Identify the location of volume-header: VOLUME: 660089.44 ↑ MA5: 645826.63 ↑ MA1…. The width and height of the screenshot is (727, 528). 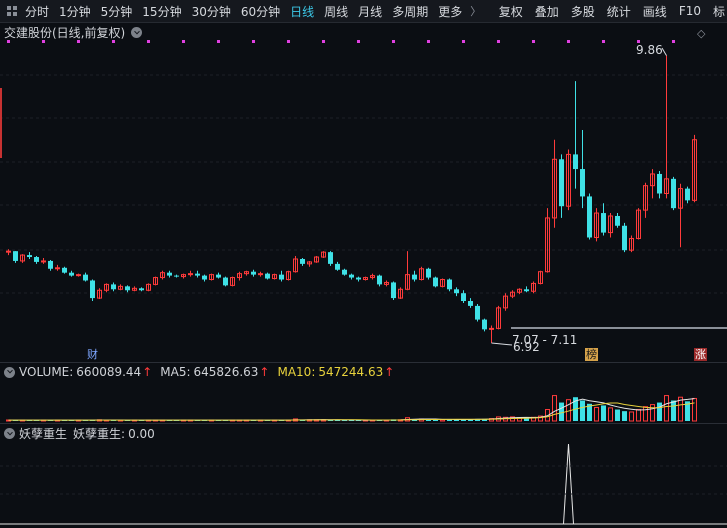
(199, 372).